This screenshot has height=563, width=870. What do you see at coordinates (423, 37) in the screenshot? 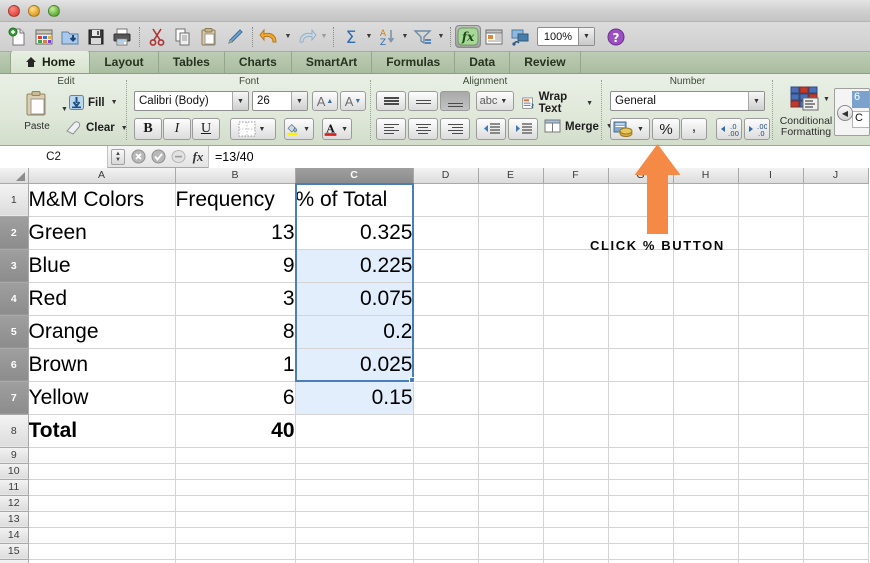
I see `filter-icon` at bounding box center [423, 37].